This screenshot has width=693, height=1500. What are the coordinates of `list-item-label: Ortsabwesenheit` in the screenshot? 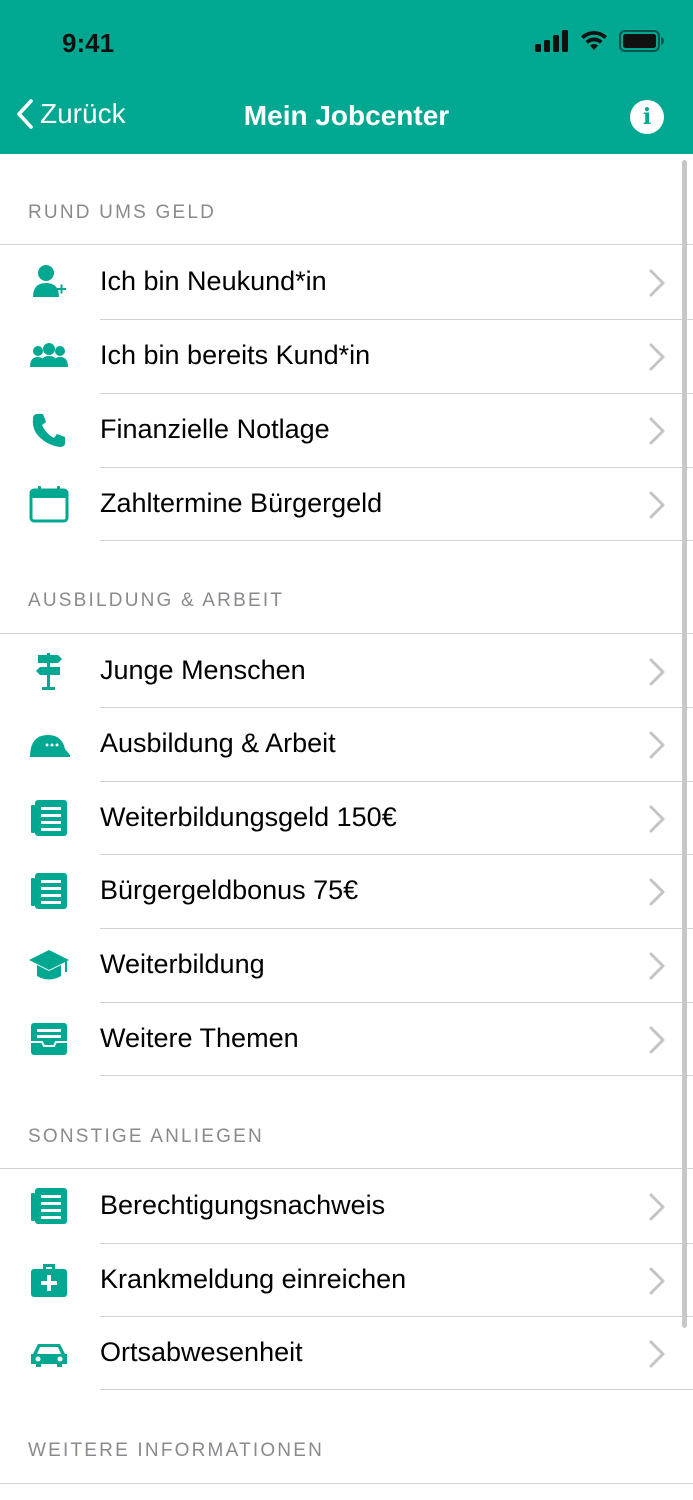 It's located at (201, 1352).